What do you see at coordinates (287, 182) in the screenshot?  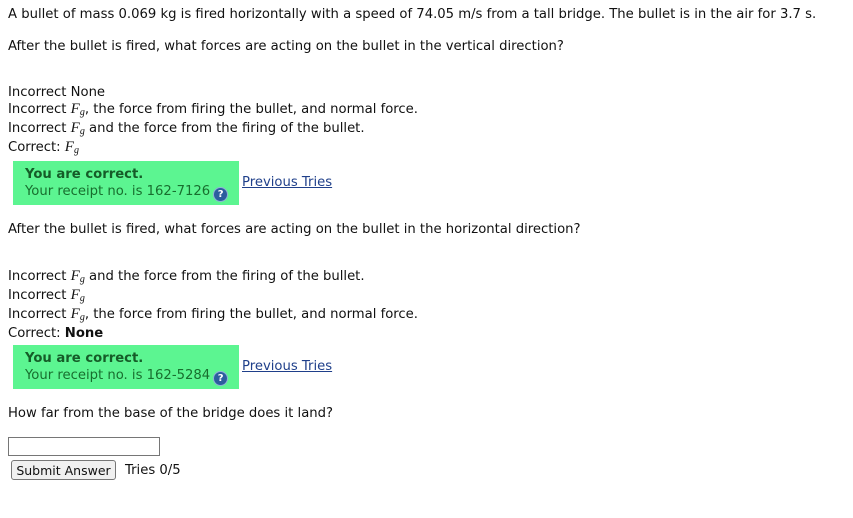 I see `part1-previous-tries-link: Previous Tries` at bounding box center [287, 182].